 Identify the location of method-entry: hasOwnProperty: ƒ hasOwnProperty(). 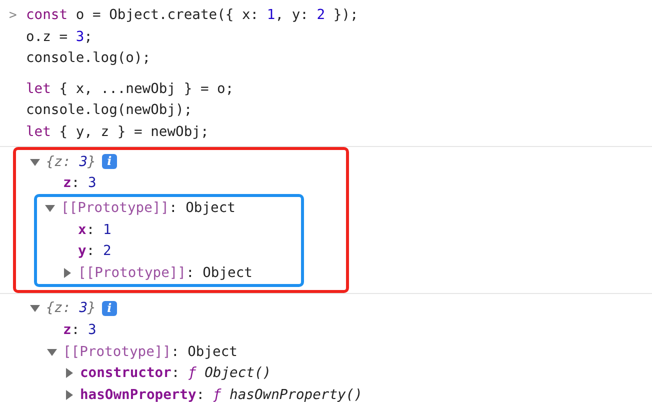
(221, 394).